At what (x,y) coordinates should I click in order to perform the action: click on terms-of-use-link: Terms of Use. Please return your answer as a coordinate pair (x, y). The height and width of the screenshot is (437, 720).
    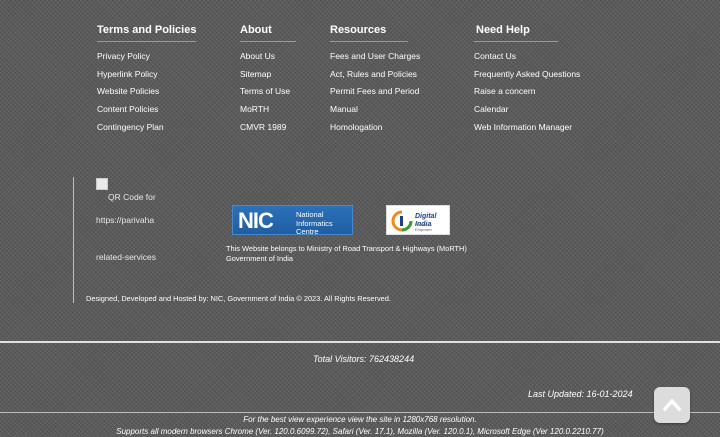
    Looking at the image, I should click on (265, 91).